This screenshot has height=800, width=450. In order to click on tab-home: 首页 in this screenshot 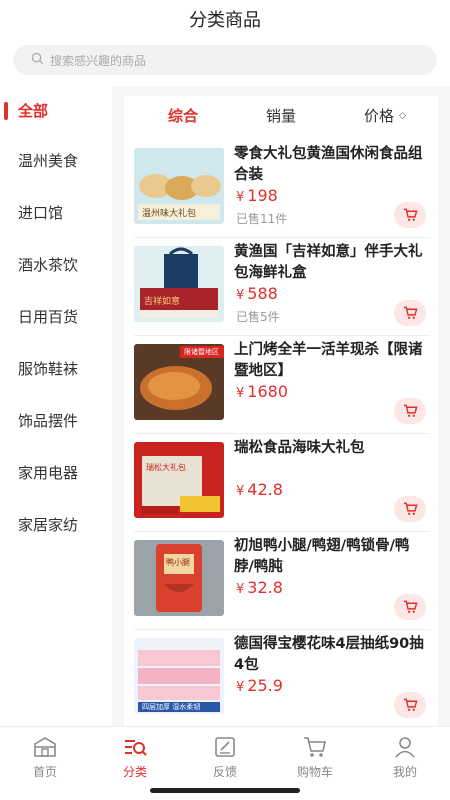, I will do `click(45, 756)`.